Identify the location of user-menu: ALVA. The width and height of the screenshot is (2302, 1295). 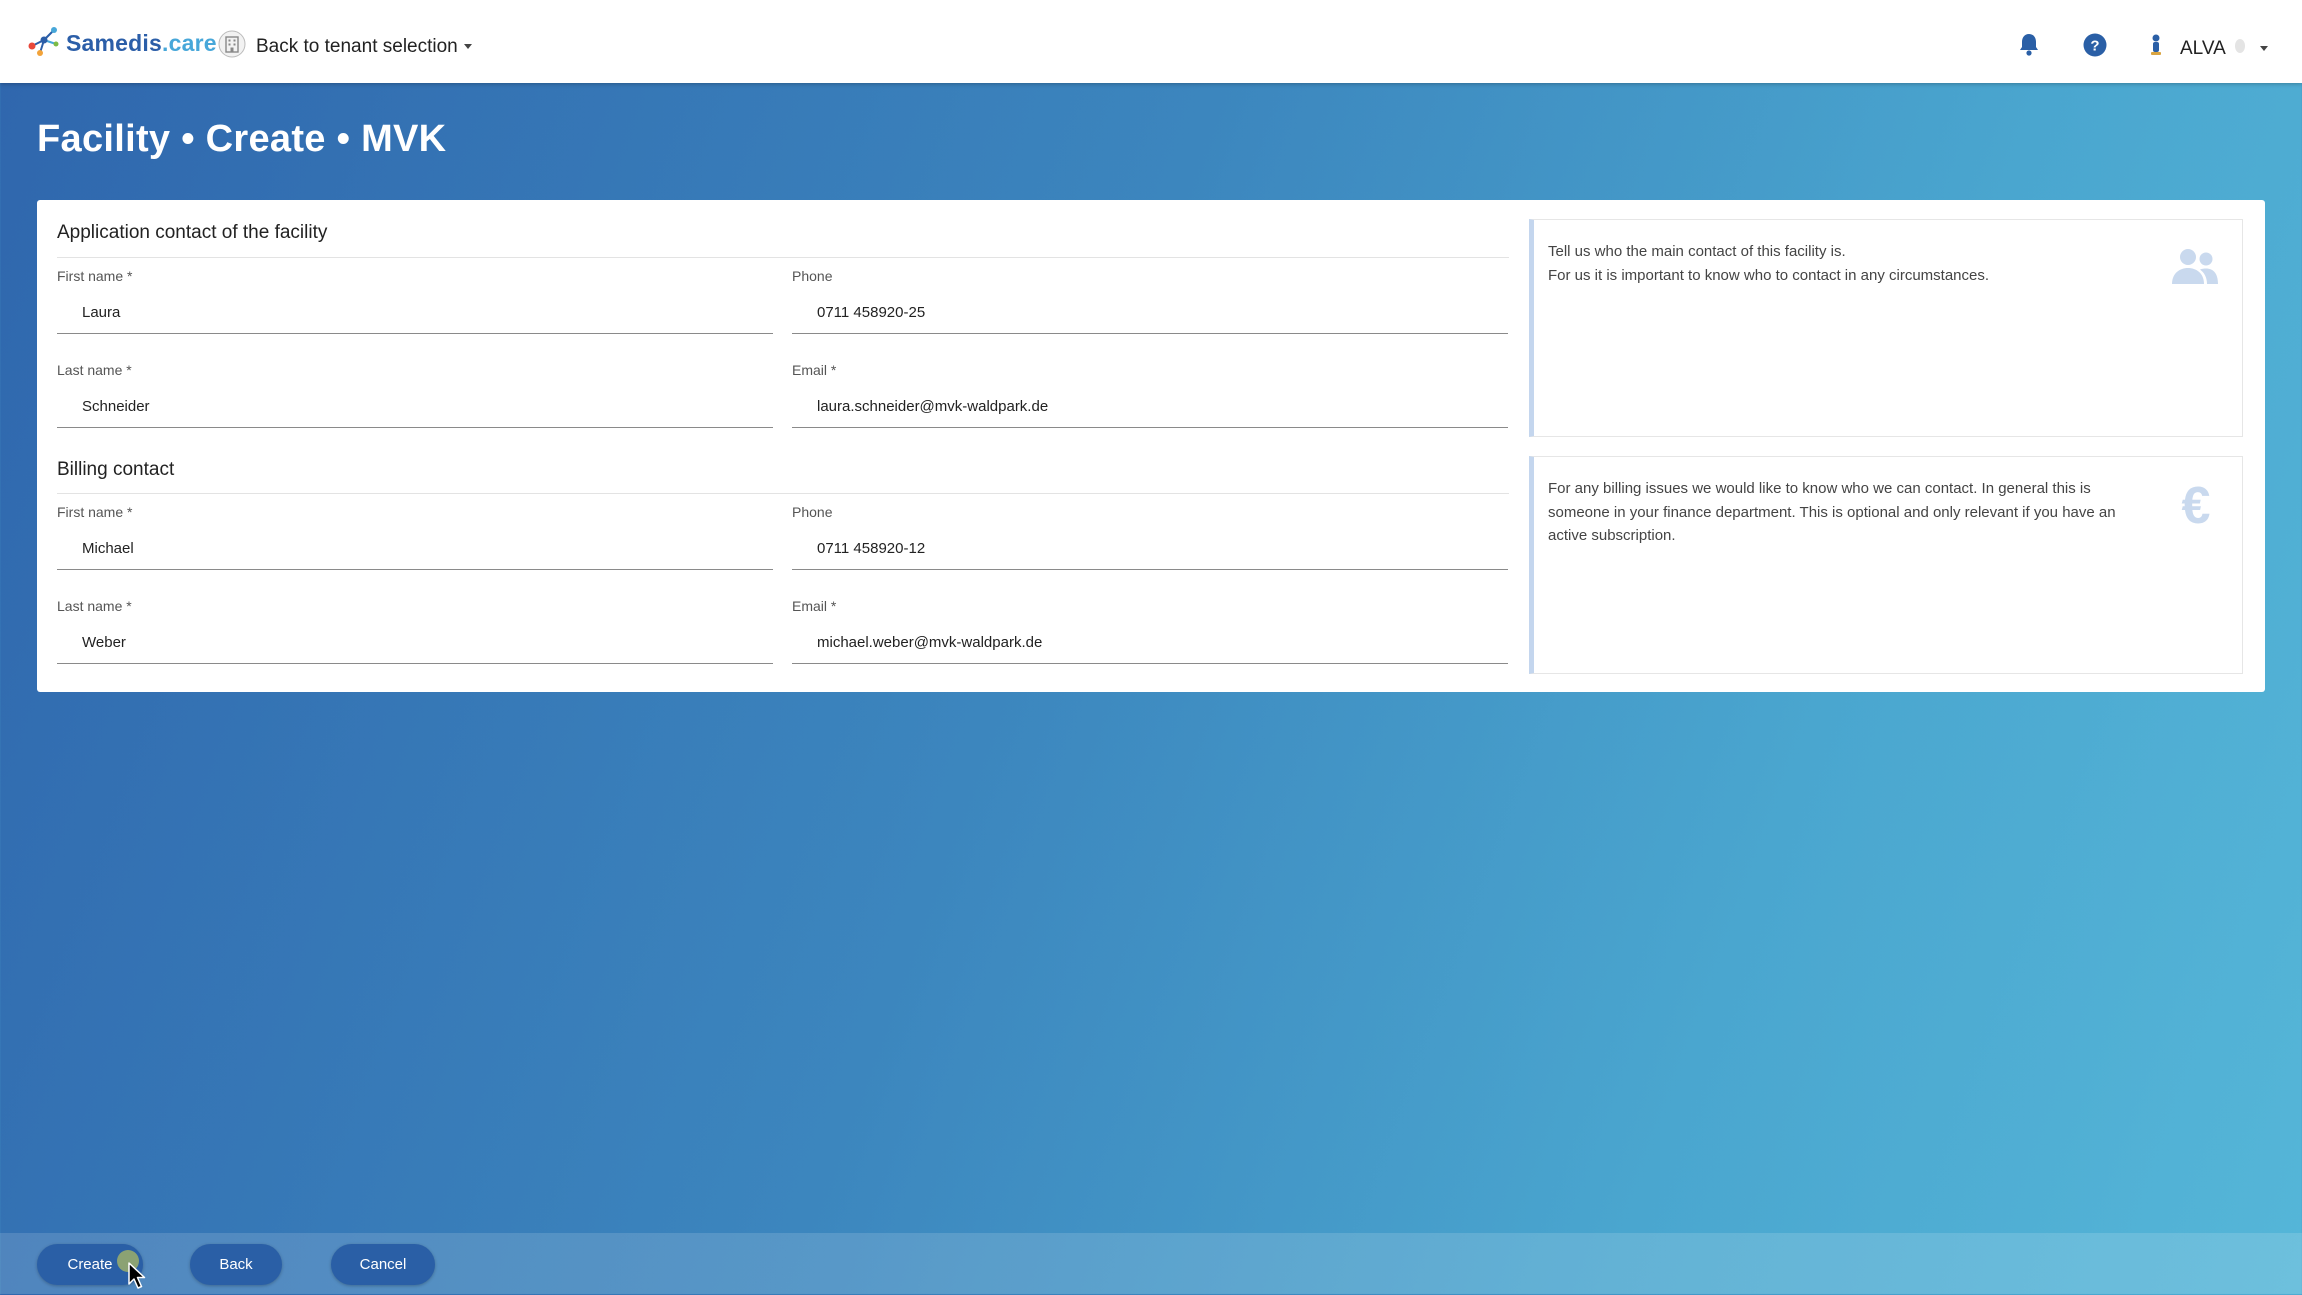
(2208, 48).